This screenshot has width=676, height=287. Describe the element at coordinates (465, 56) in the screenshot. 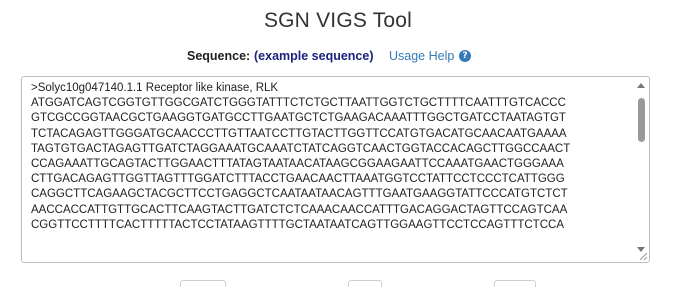

I see `question-circle-icon: ?` at that location.